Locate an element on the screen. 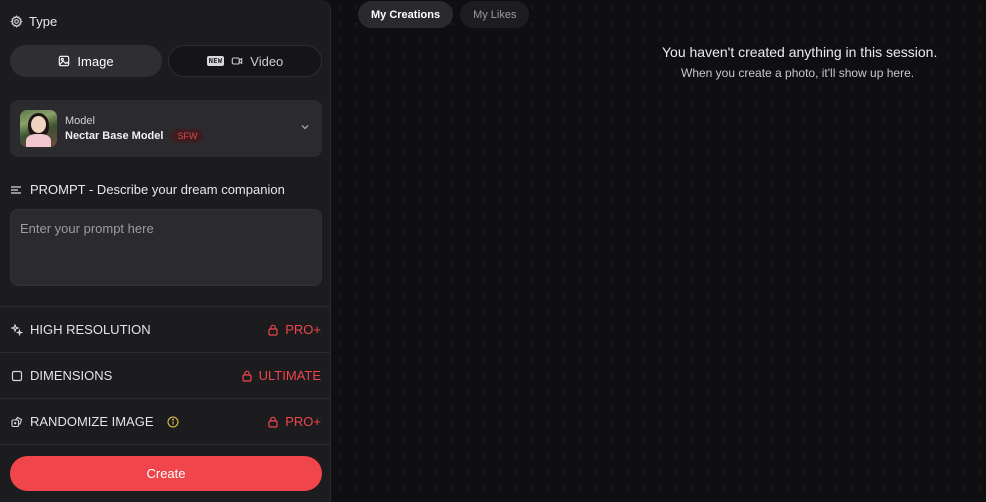  randomize-image-tier: PRO+ is located at coordinates (303, 421).